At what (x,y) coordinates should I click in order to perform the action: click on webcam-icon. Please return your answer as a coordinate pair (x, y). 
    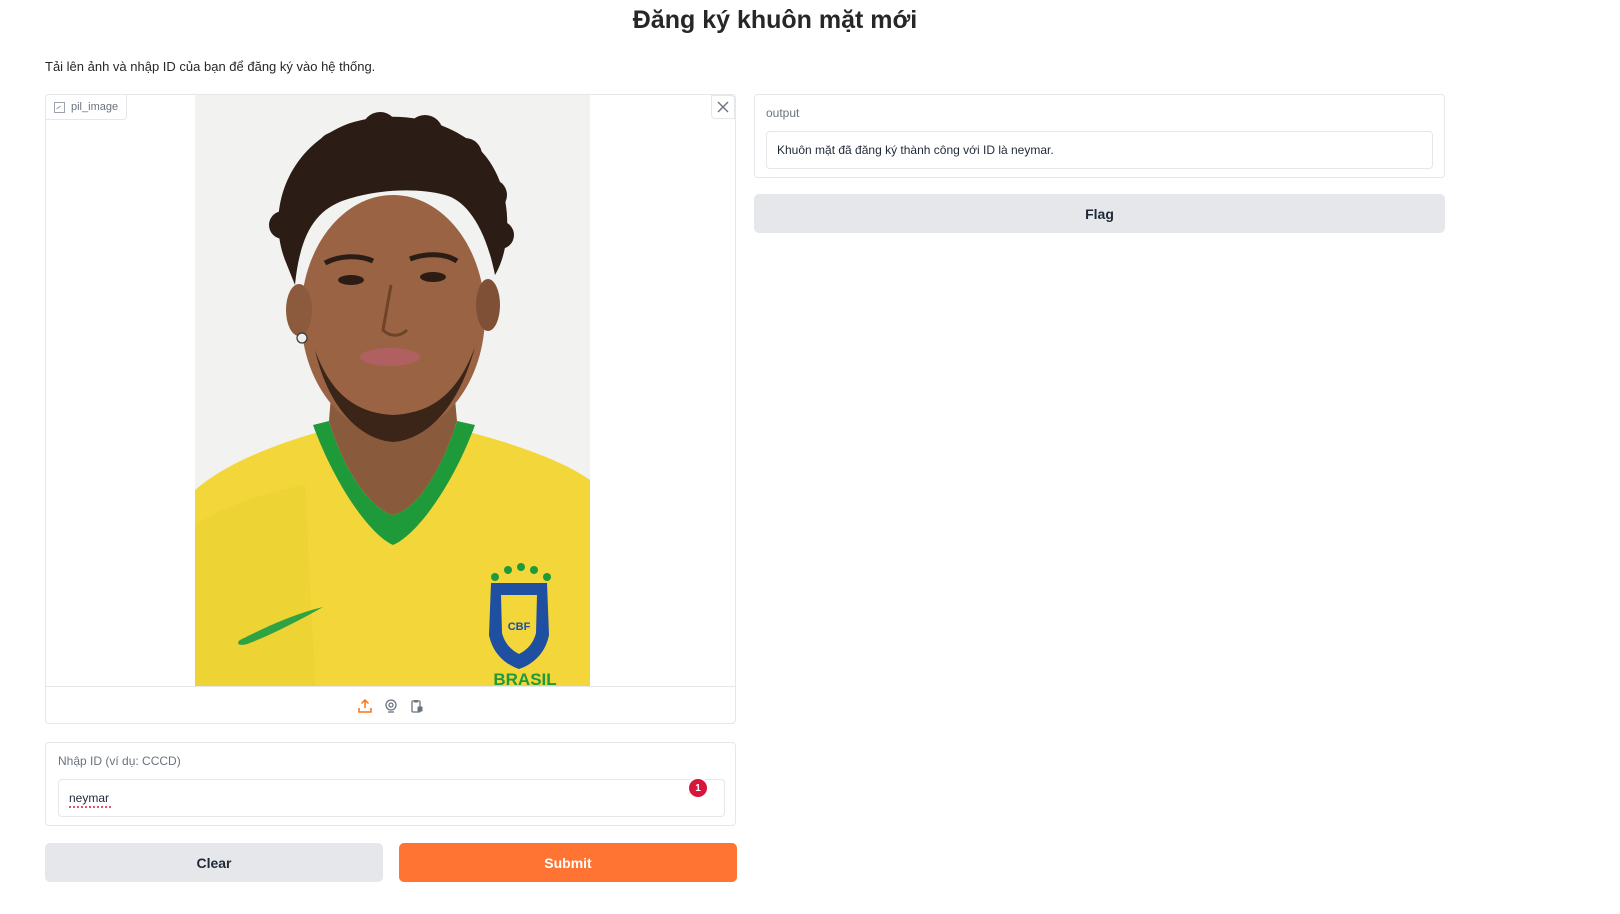
    Looking at the image, I should click on (390, 706).